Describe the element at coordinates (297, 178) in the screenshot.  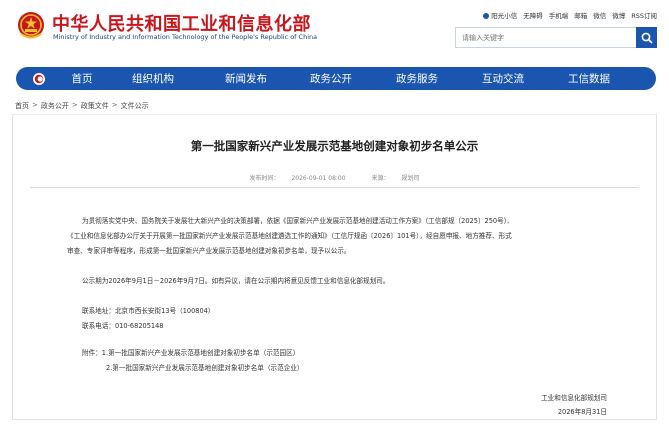
I see `publish-time: 发布时间： 2026-09-01 08:00` at that location.